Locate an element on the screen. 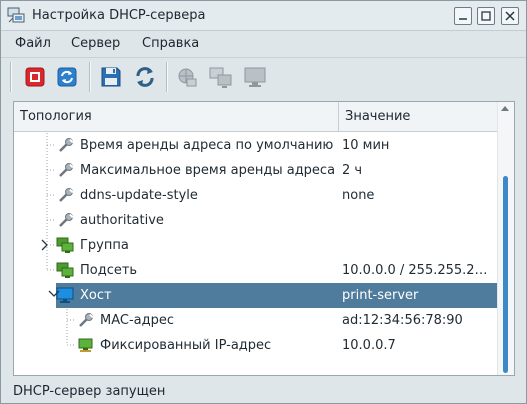 The image size is (527, 404). status-bar: DHCP-сервер запущен is located at coordinates (263, 392).